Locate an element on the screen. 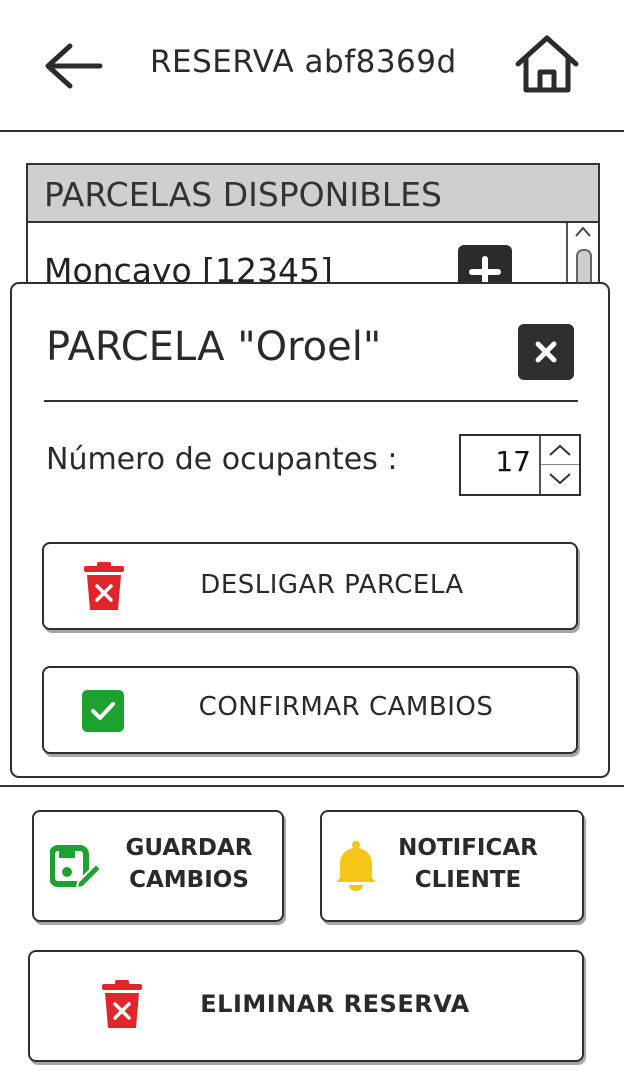 The width and height of the screenshot is (624, 1084). footer-divider is located at coordinates (312, 786).